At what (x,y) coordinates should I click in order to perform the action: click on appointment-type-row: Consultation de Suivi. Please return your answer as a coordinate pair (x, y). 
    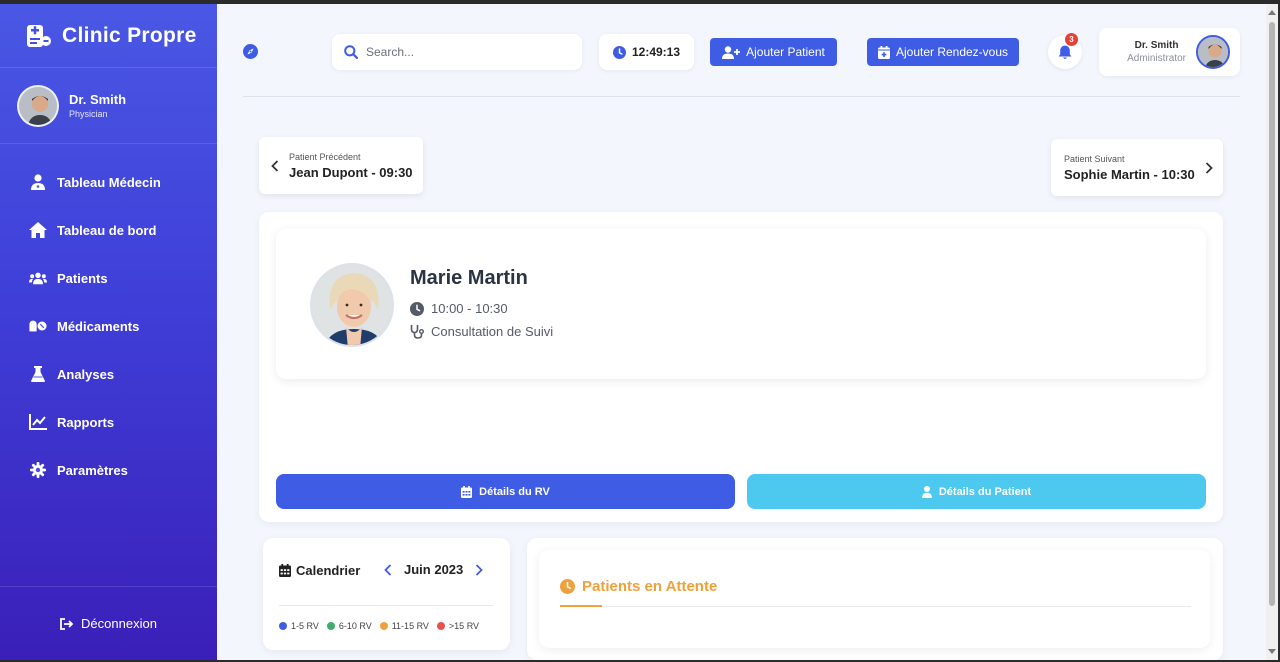
    Looking at the image, I should click on (481, 331).